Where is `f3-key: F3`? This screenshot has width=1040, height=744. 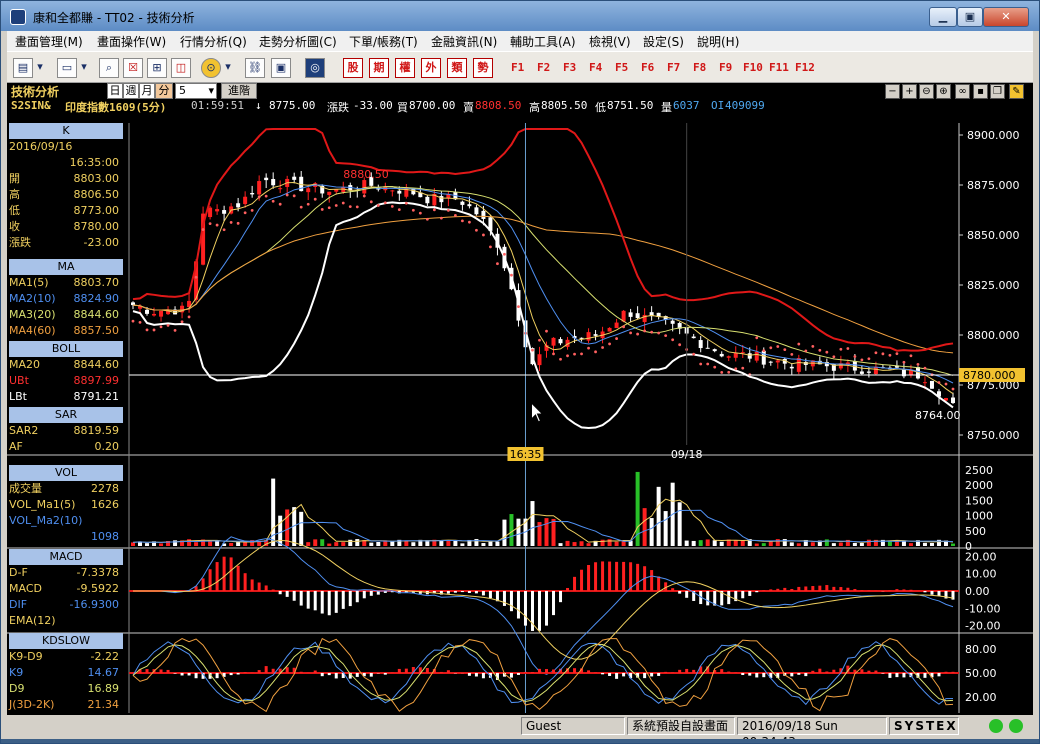 f3-key: F3 is located at coordinates (569, 67).